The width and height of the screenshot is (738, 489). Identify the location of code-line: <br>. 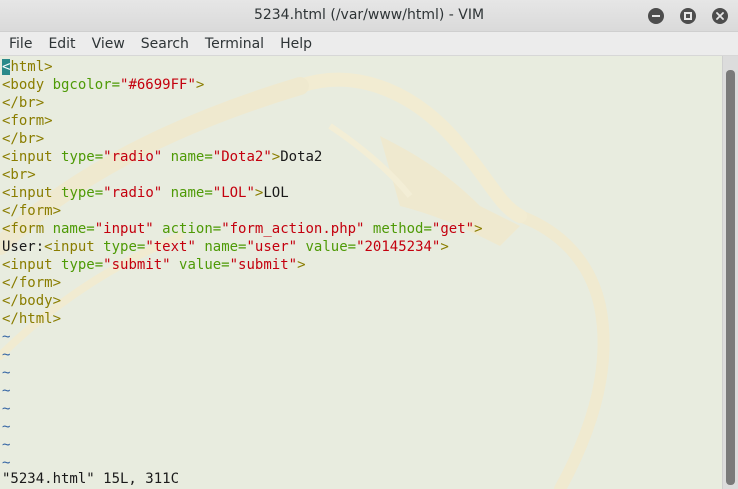
(242, 175).